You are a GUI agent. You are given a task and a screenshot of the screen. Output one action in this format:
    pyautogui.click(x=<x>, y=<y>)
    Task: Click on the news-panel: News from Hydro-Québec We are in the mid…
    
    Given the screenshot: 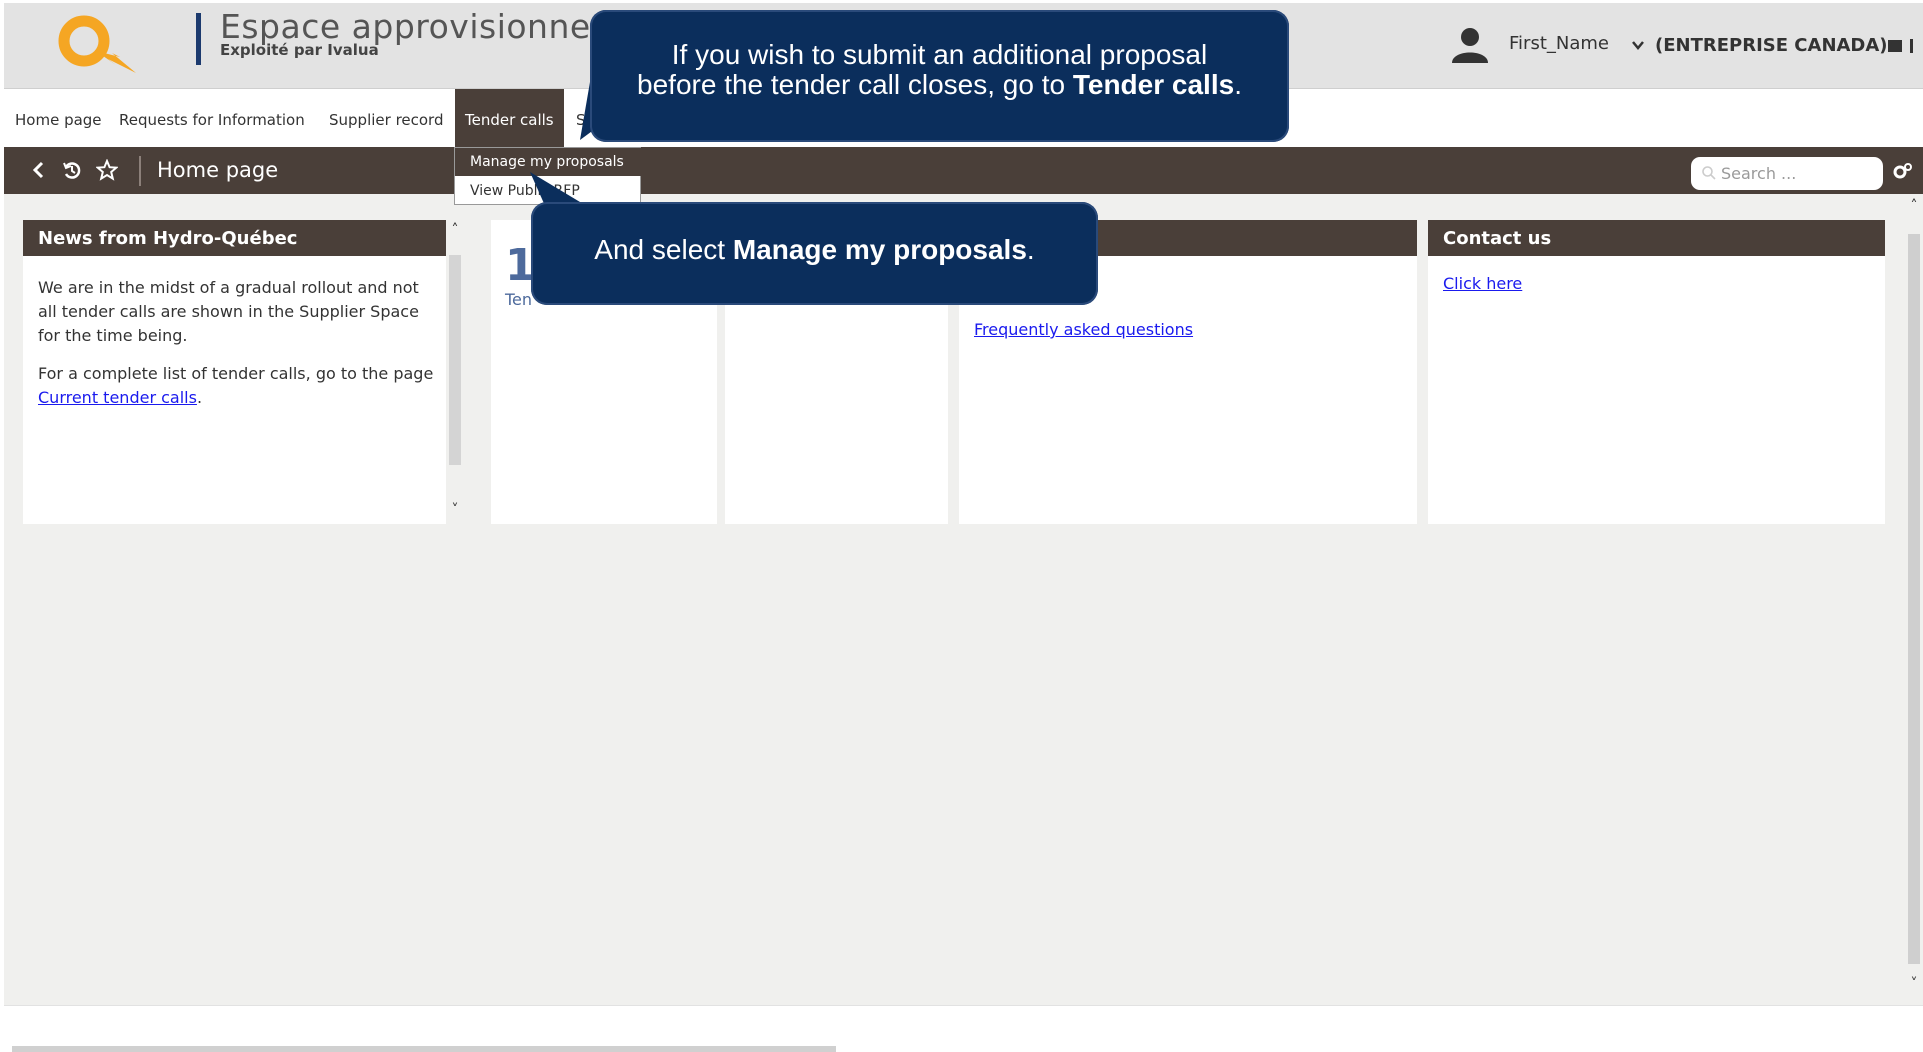 What is the action you would take?
    pyautogui.click(x=243, y=372)
    